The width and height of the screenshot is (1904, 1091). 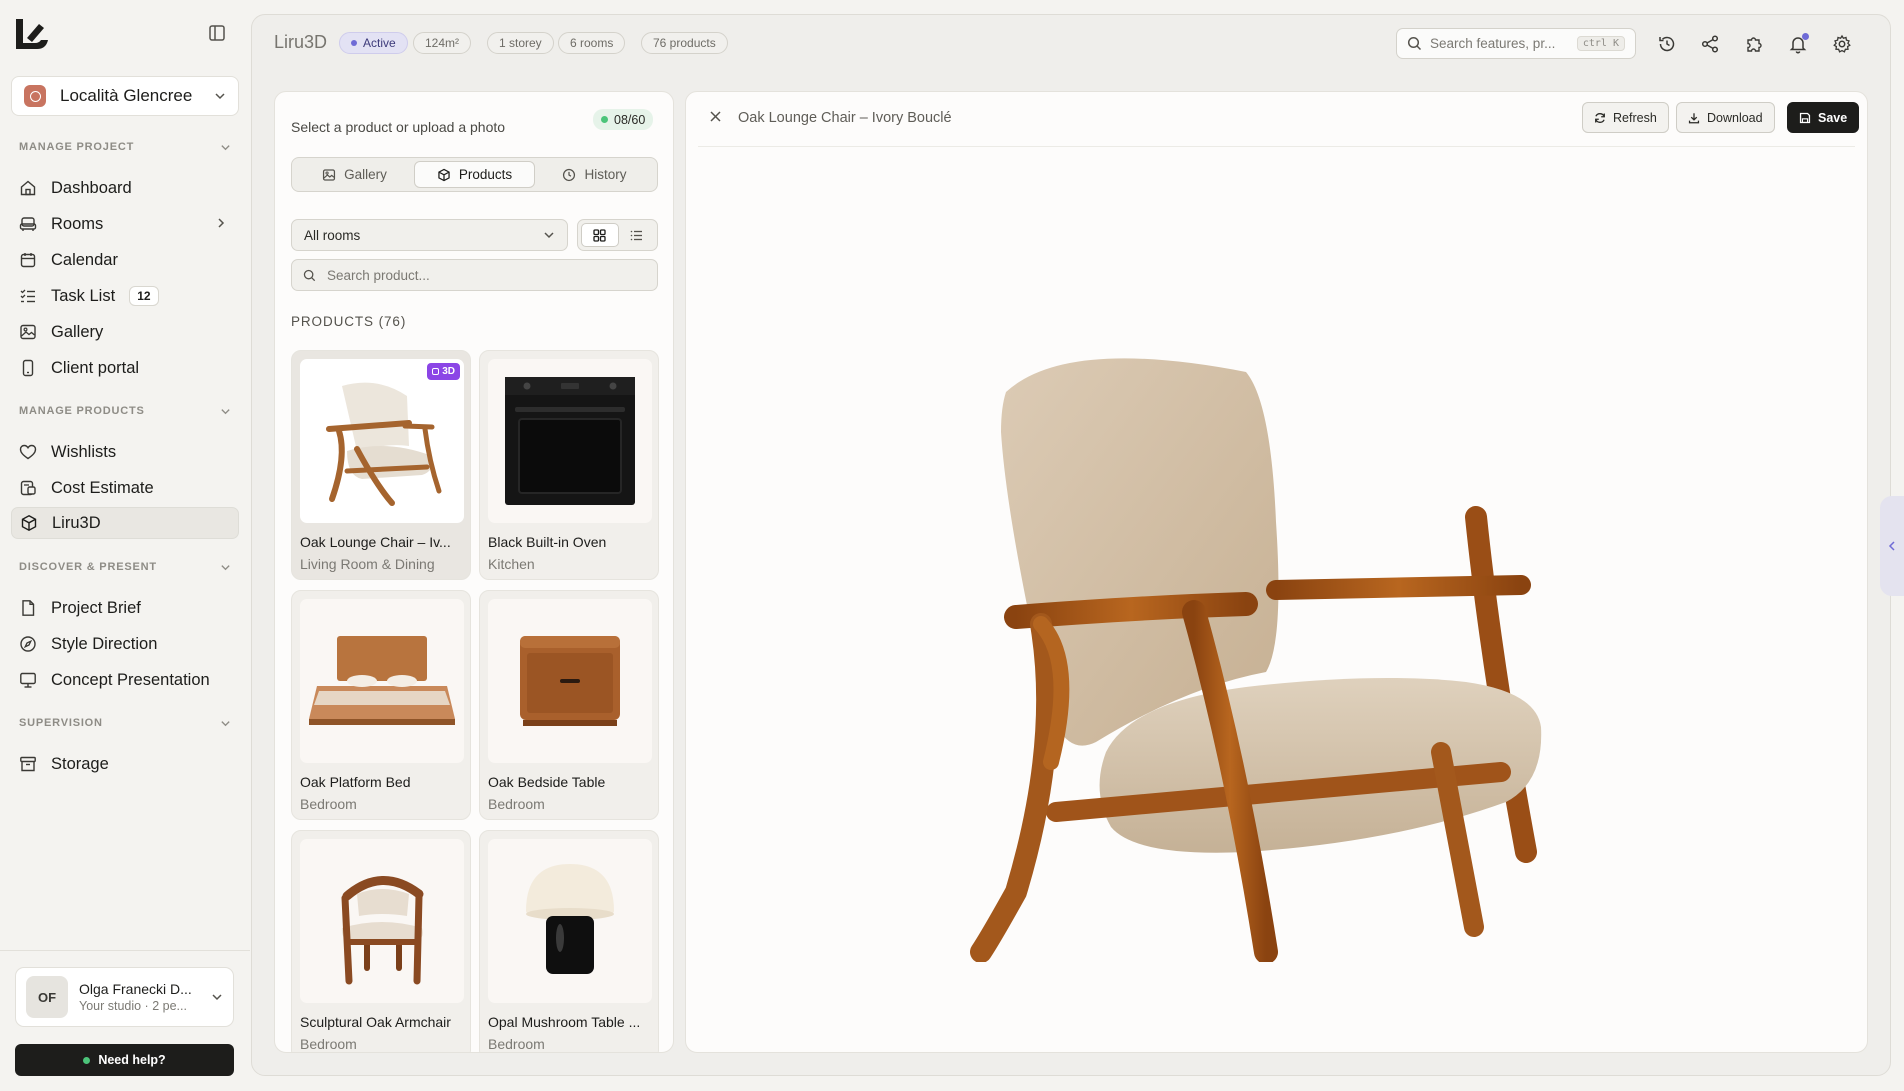 I want to click on puzzle-icon, so click(x=1754, y=44).